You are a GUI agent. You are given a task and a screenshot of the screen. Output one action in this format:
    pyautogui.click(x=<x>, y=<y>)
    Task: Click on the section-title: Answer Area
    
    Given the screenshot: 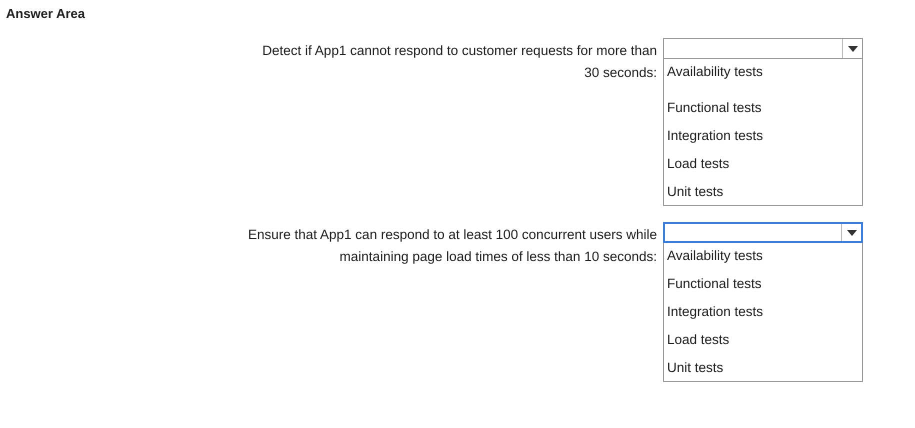 What is the action you would take?
    pyautogui.click(x=45, y=14)
    